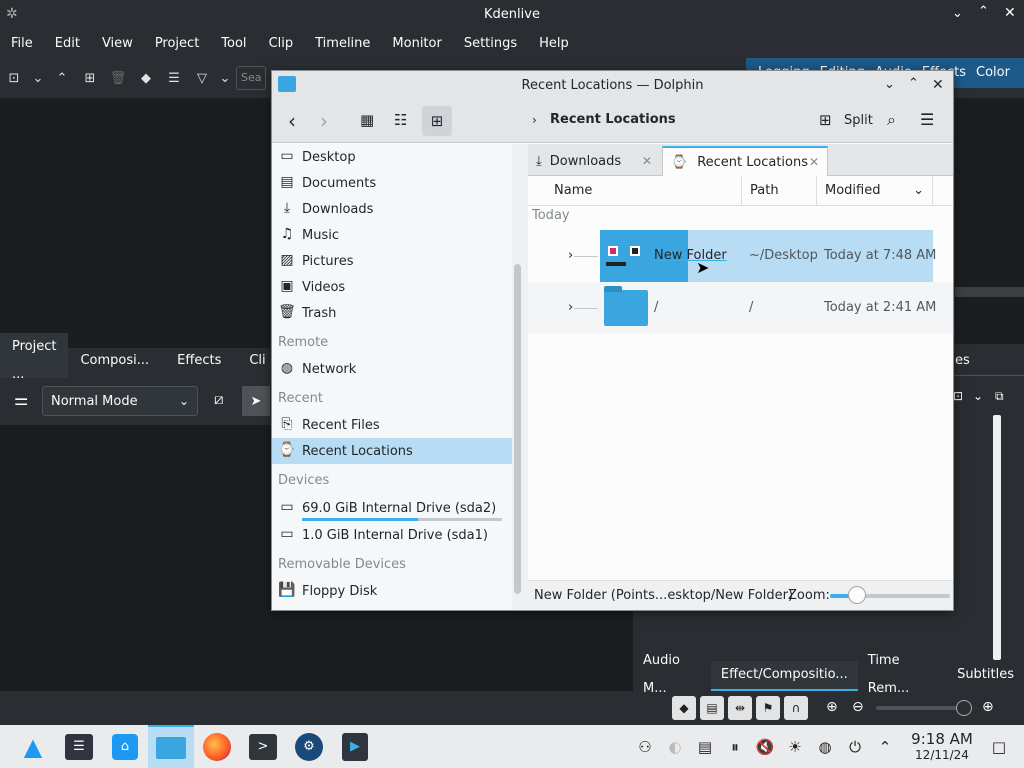 The width and height of the screenshot is (1024, 768). What do you see at coordinates (14, 78) in the screenshot?
I see `add-clip-icon: ⊡` at bounding box center [14, 78].